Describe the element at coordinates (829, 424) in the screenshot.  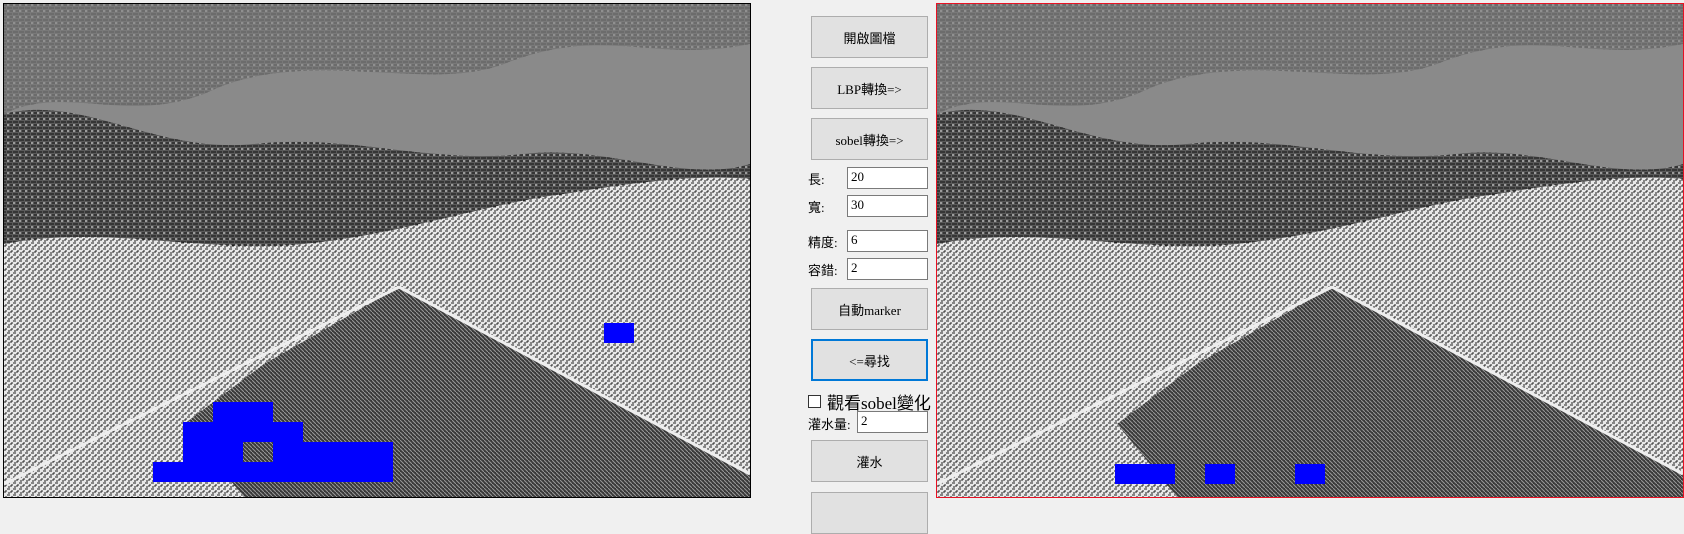
I see `flood-amount-label: 灌水量:` at that location.